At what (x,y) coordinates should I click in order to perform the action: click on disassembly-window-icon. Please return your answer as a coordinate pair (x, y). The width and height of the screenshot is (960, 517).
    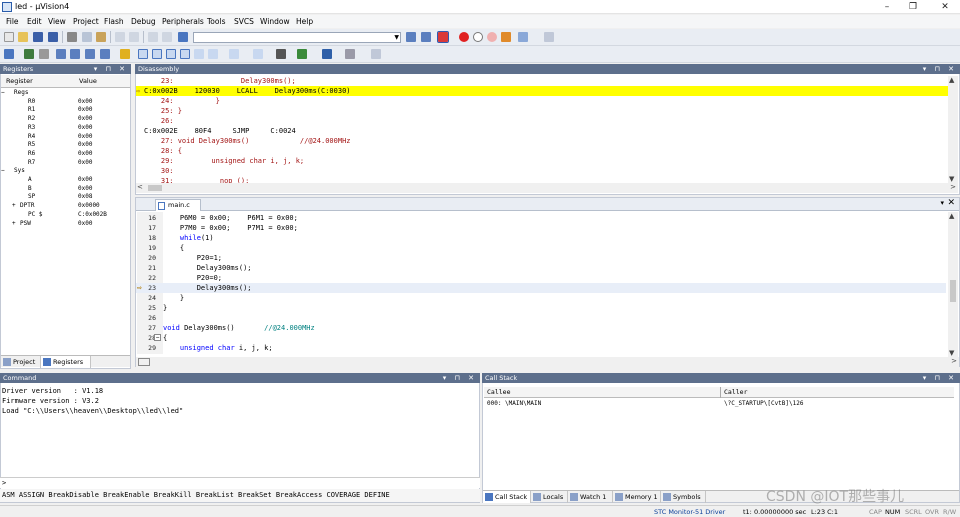
    Looking at the image, I should click on (157, 54).